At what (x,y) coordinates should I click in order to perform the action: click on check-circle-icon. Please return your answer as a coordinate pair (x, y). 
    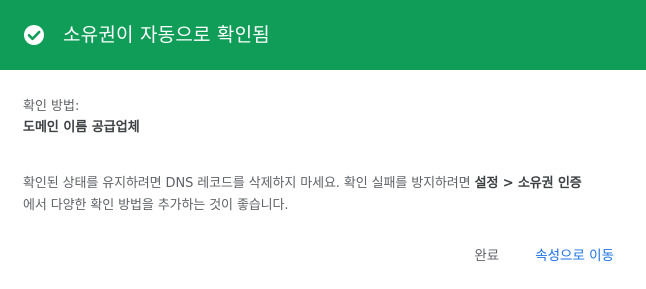
    Looking at the image, I should click on (34, 35).